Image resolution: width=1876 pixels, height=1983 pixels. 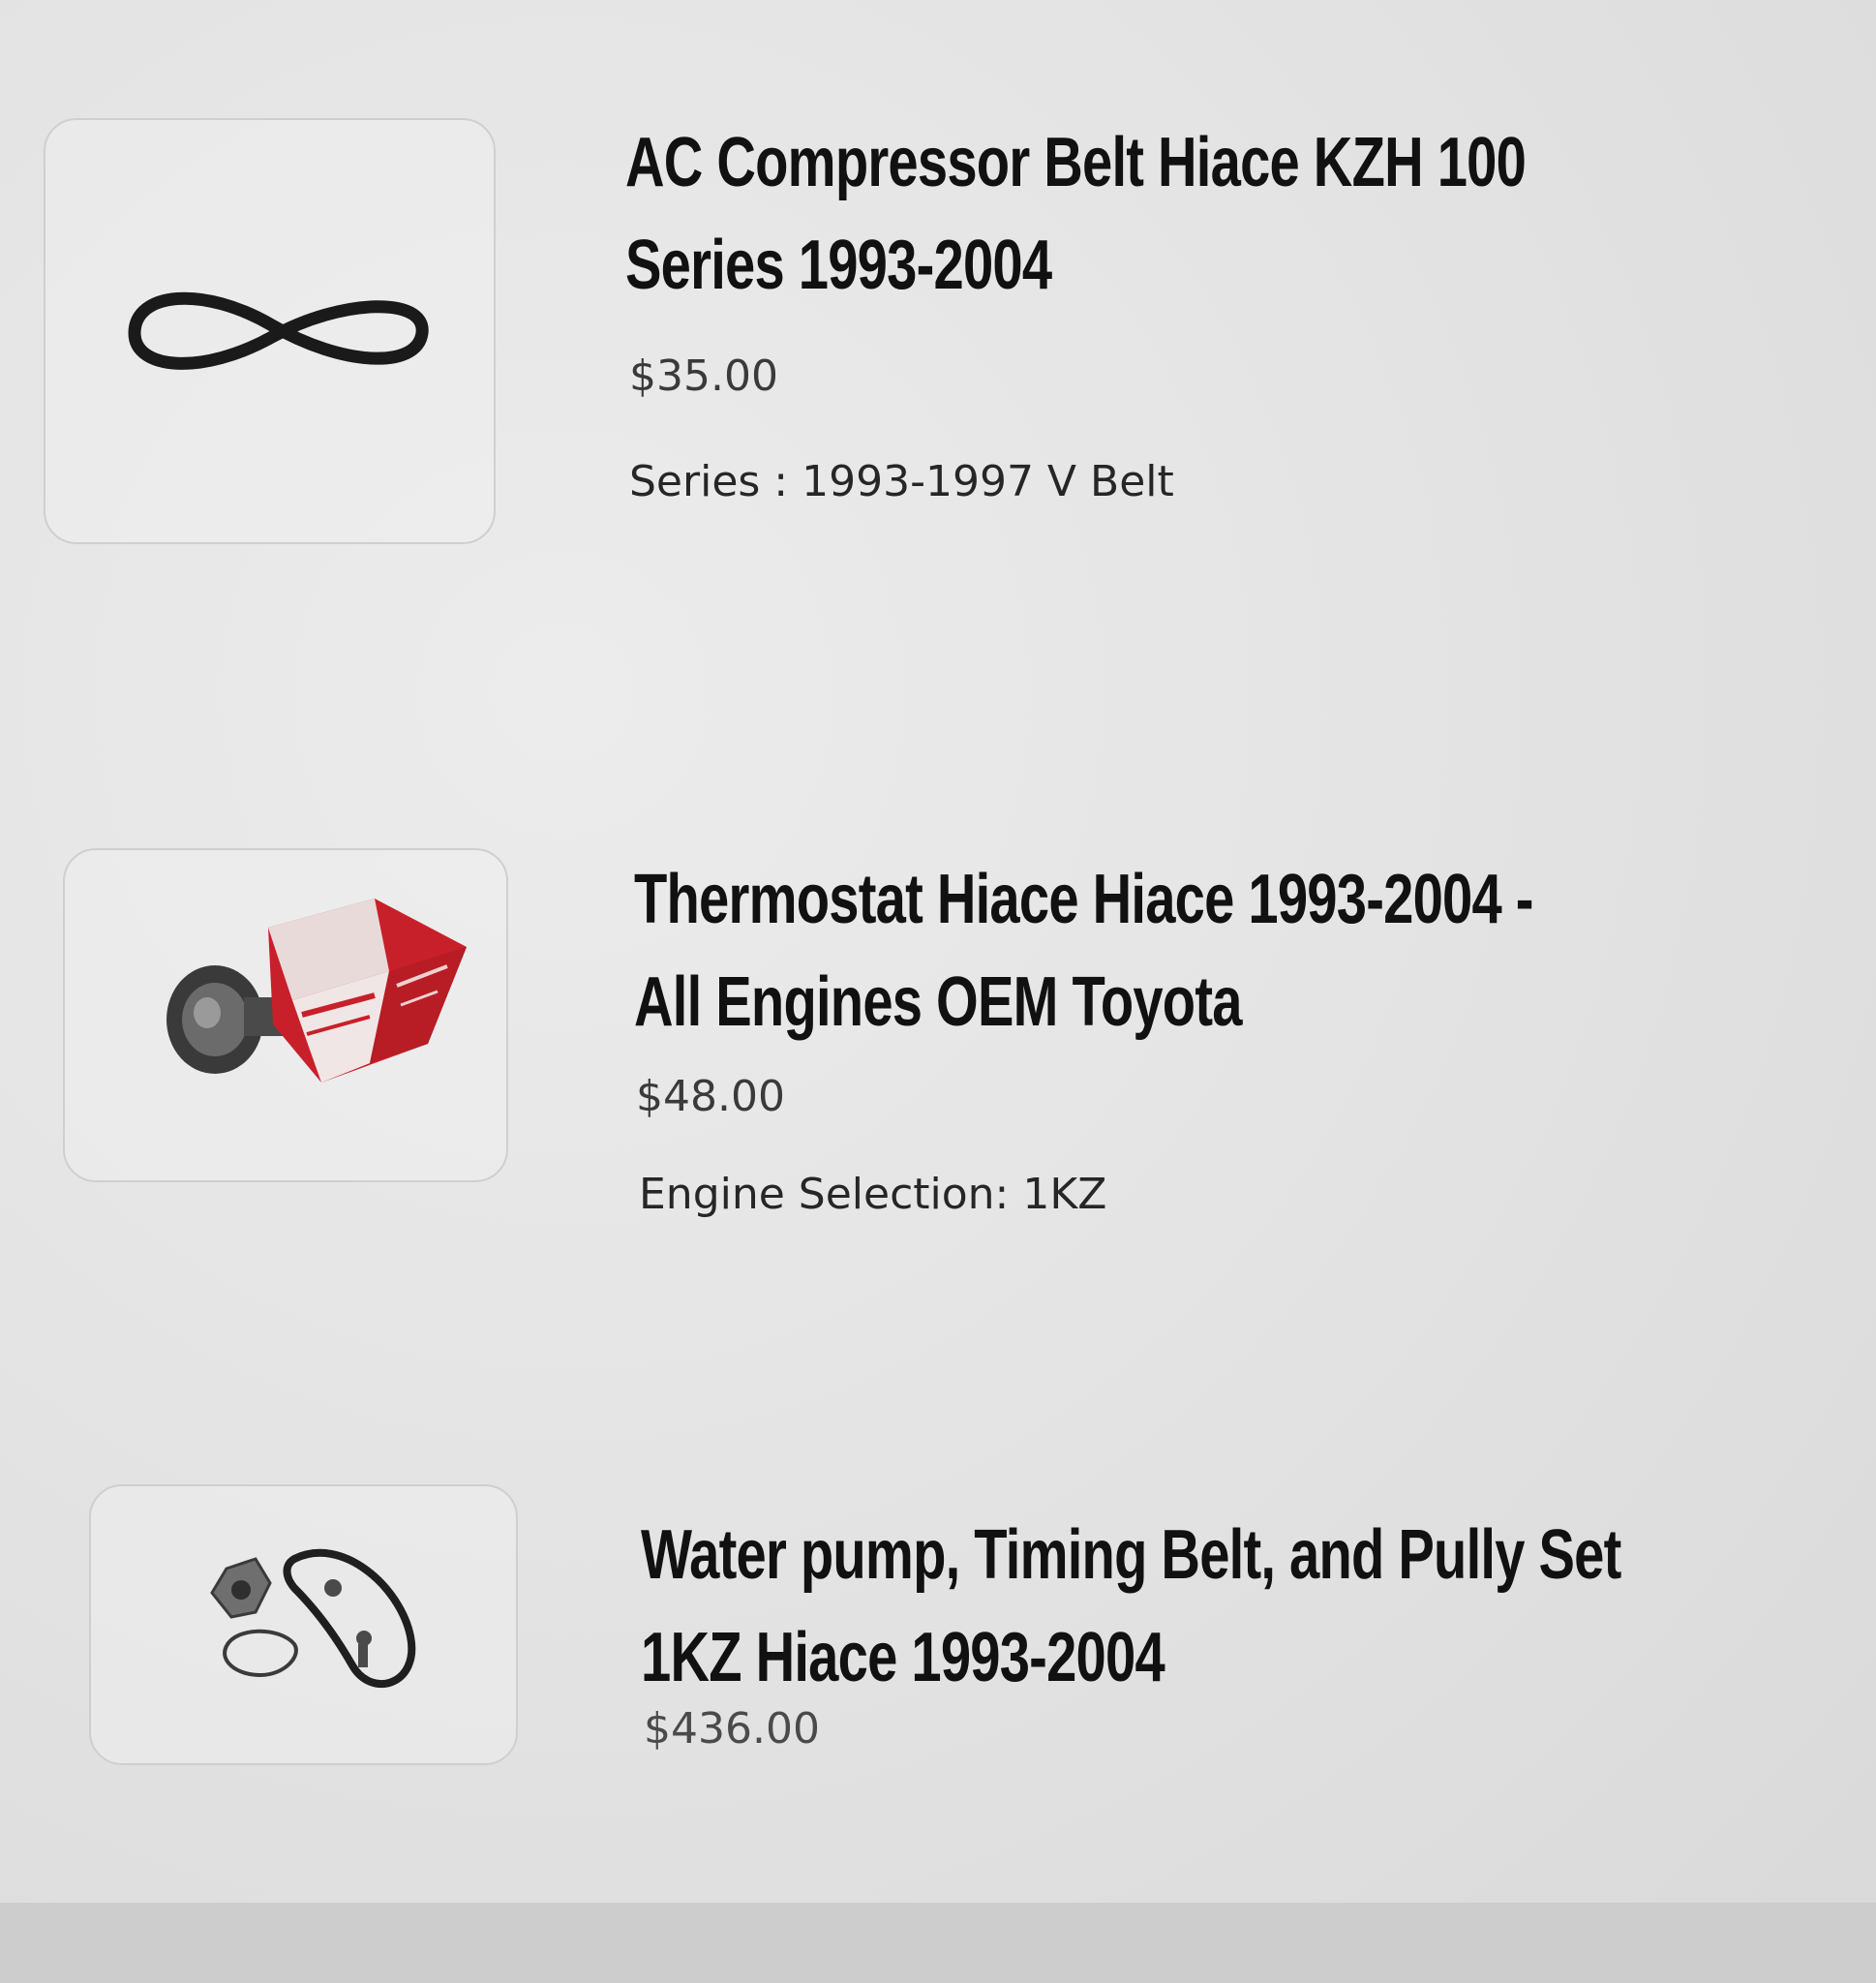 What do you see at coordinates (838, 265) in the screenshot?
I see `product-title-line-2: Series 1993-2004` at bounding box center [838, 265].